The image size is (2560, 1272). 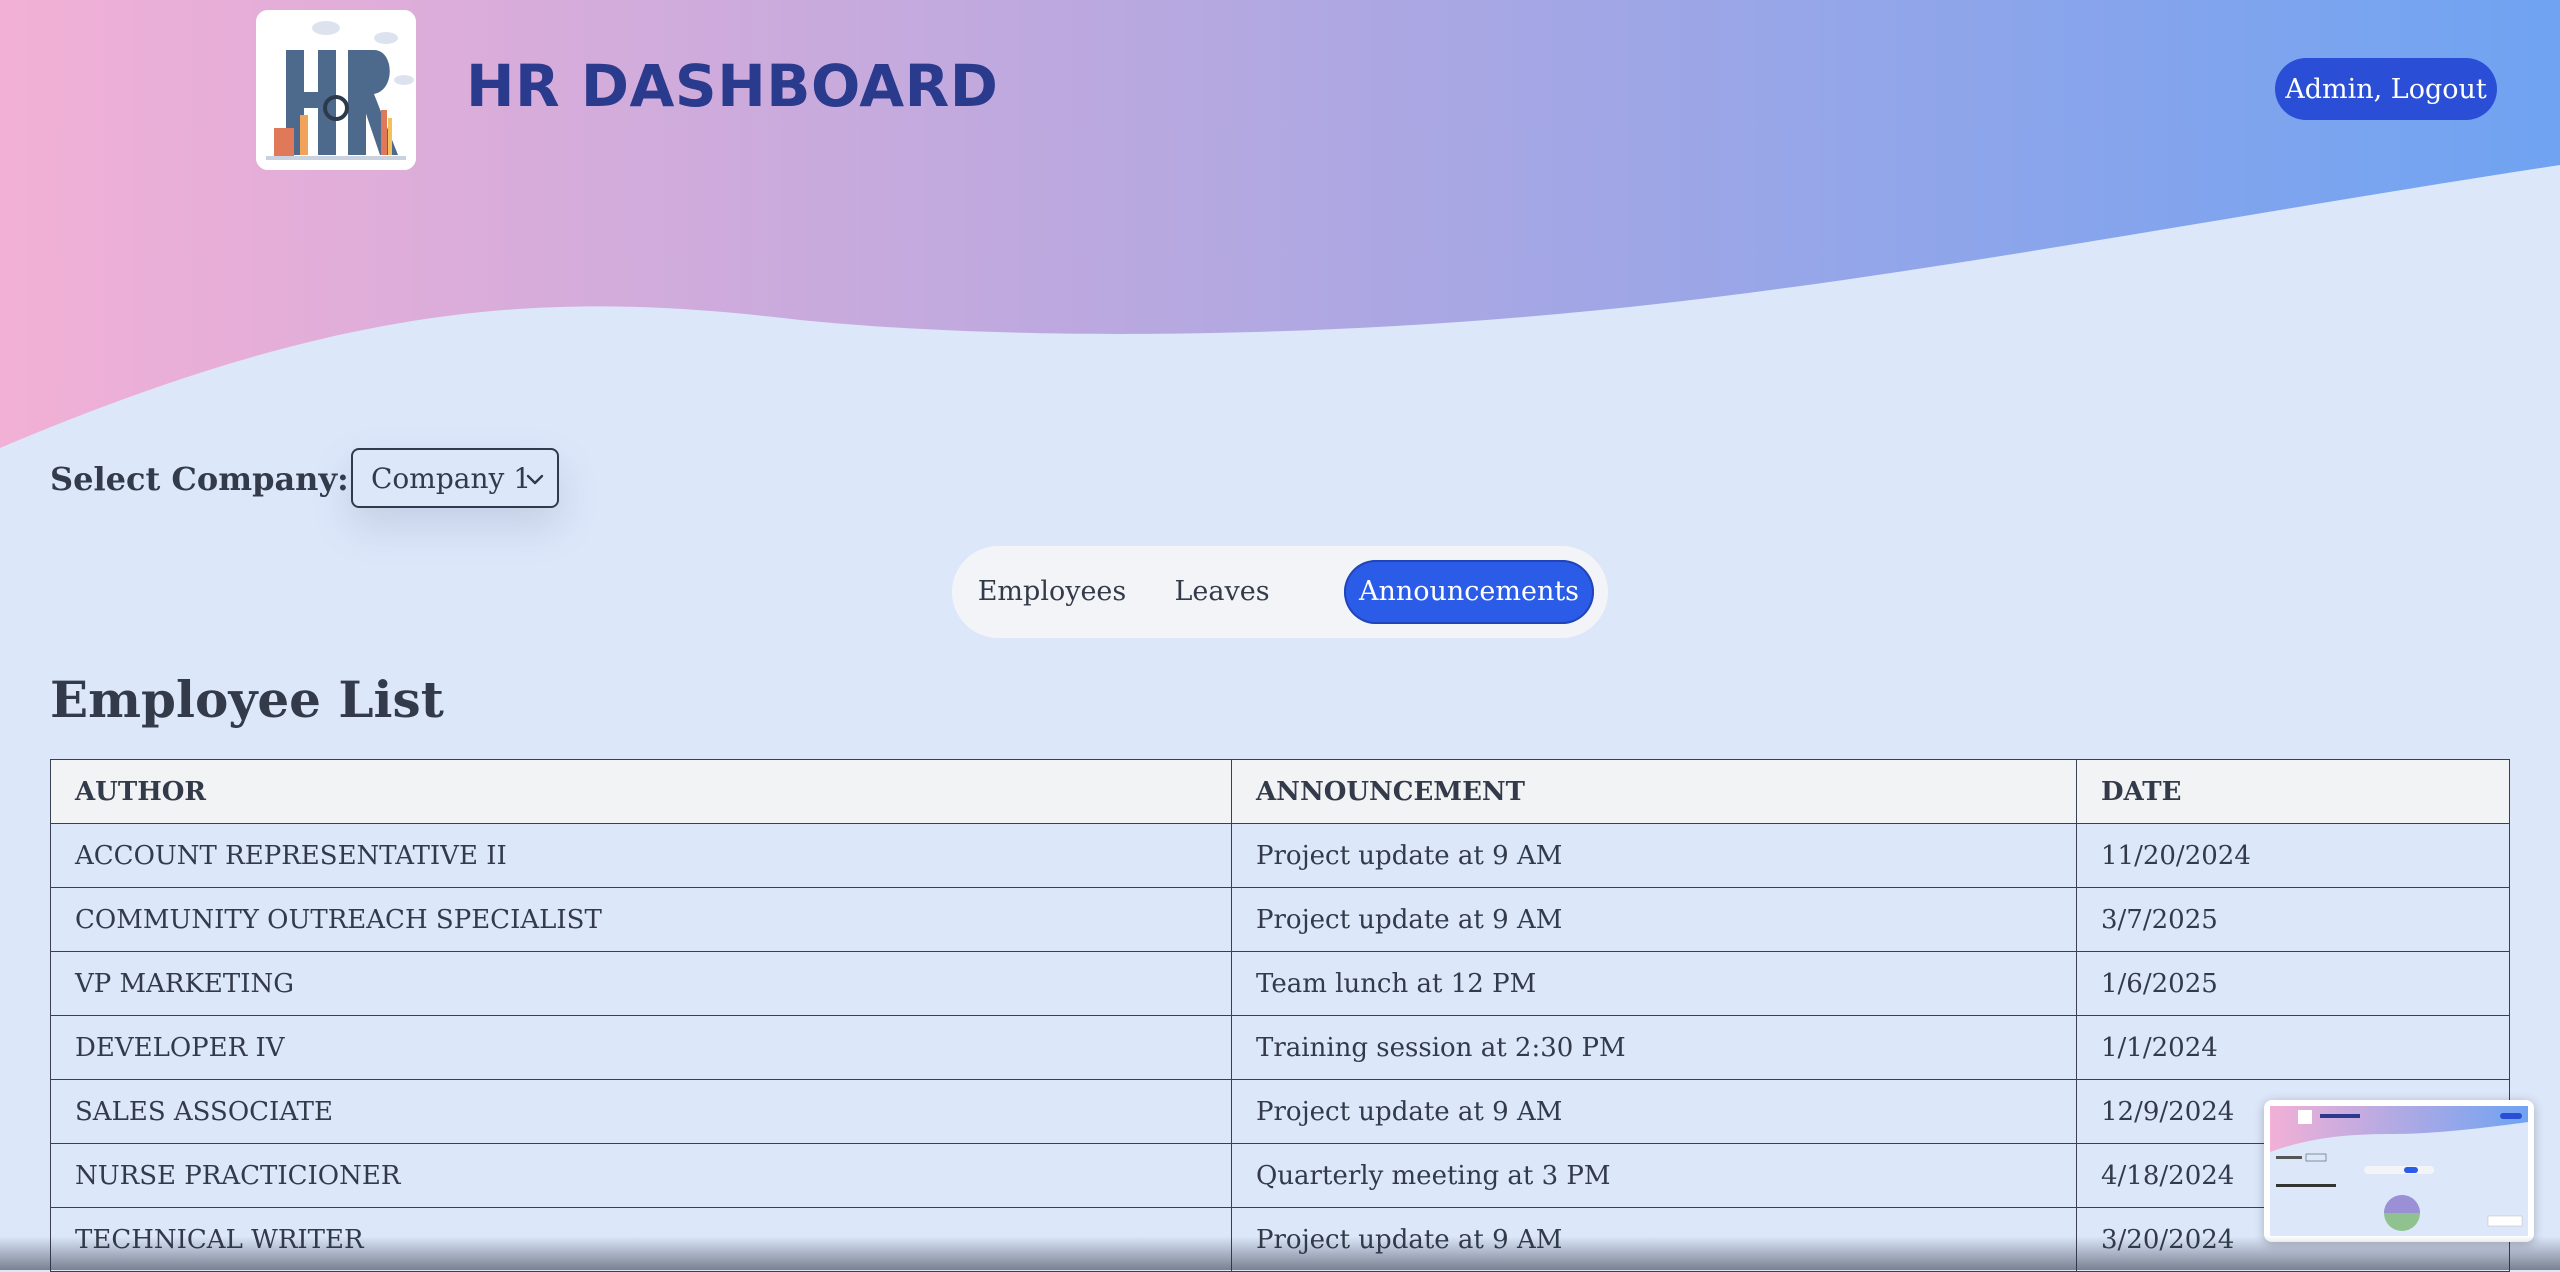 I want to click on tab-bar: Employees Leaves Announcements, so click(x=1280, y=592).